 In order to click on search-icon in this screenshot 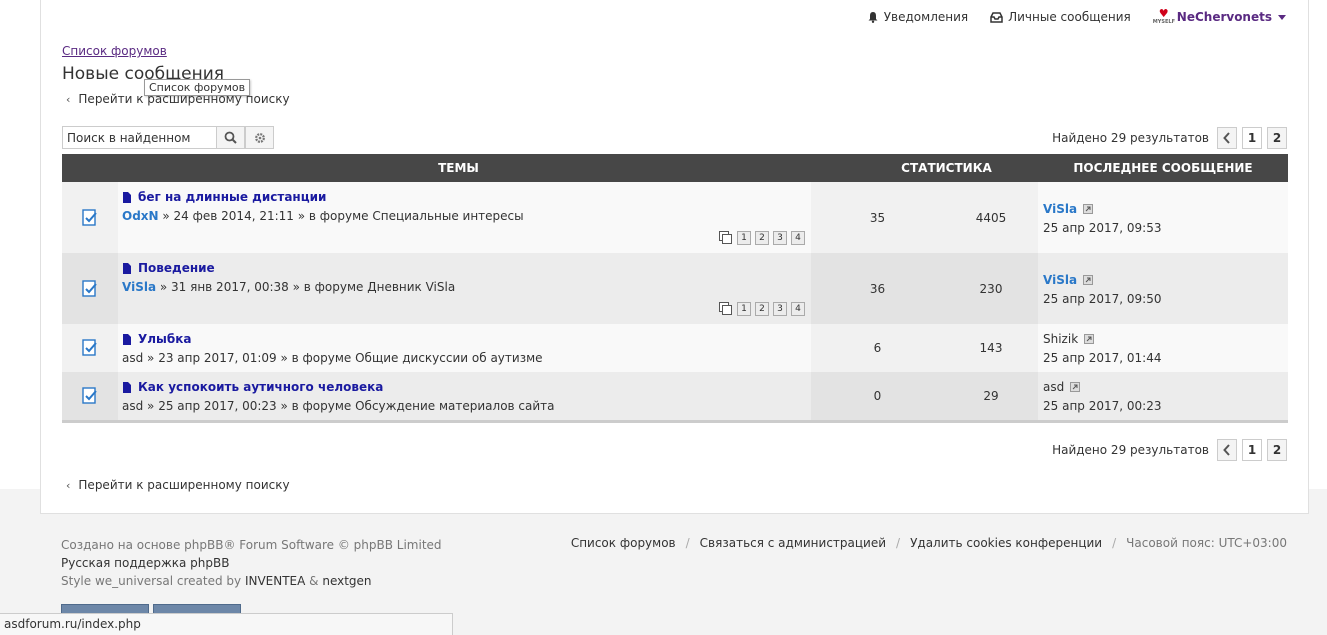, I will do `click(230, 137)`.